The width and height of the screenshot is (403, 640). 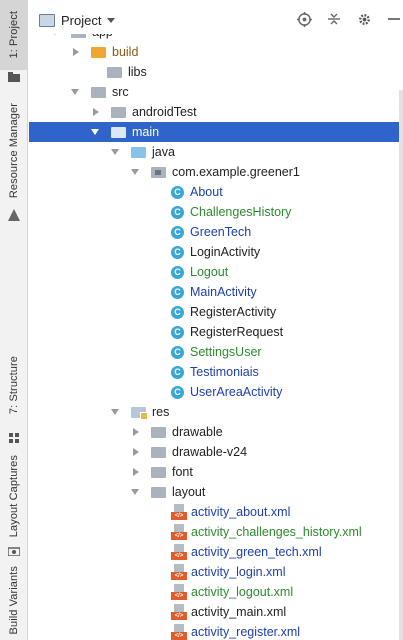 What do you see at coordinates (242, 592) in the screenshot?
I see `tree-item-label: activity_logout.xml` at bounding box center [242, 592].